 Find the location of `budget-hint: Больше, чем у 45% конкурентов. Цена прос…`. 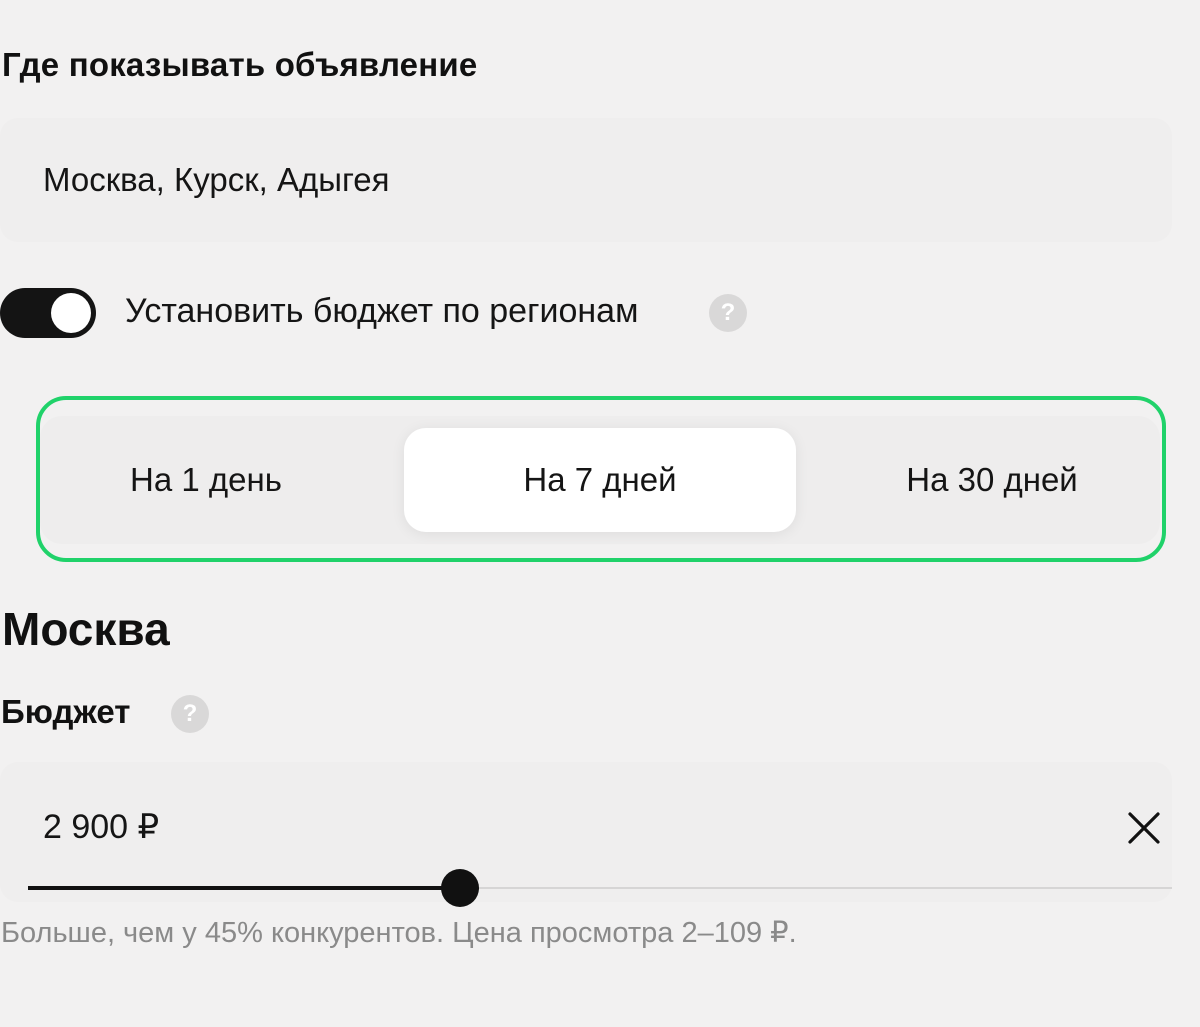

budget-hint: Больше, чем у 45% конкурентов. Цена прос… is located at coordinates (399, 933).